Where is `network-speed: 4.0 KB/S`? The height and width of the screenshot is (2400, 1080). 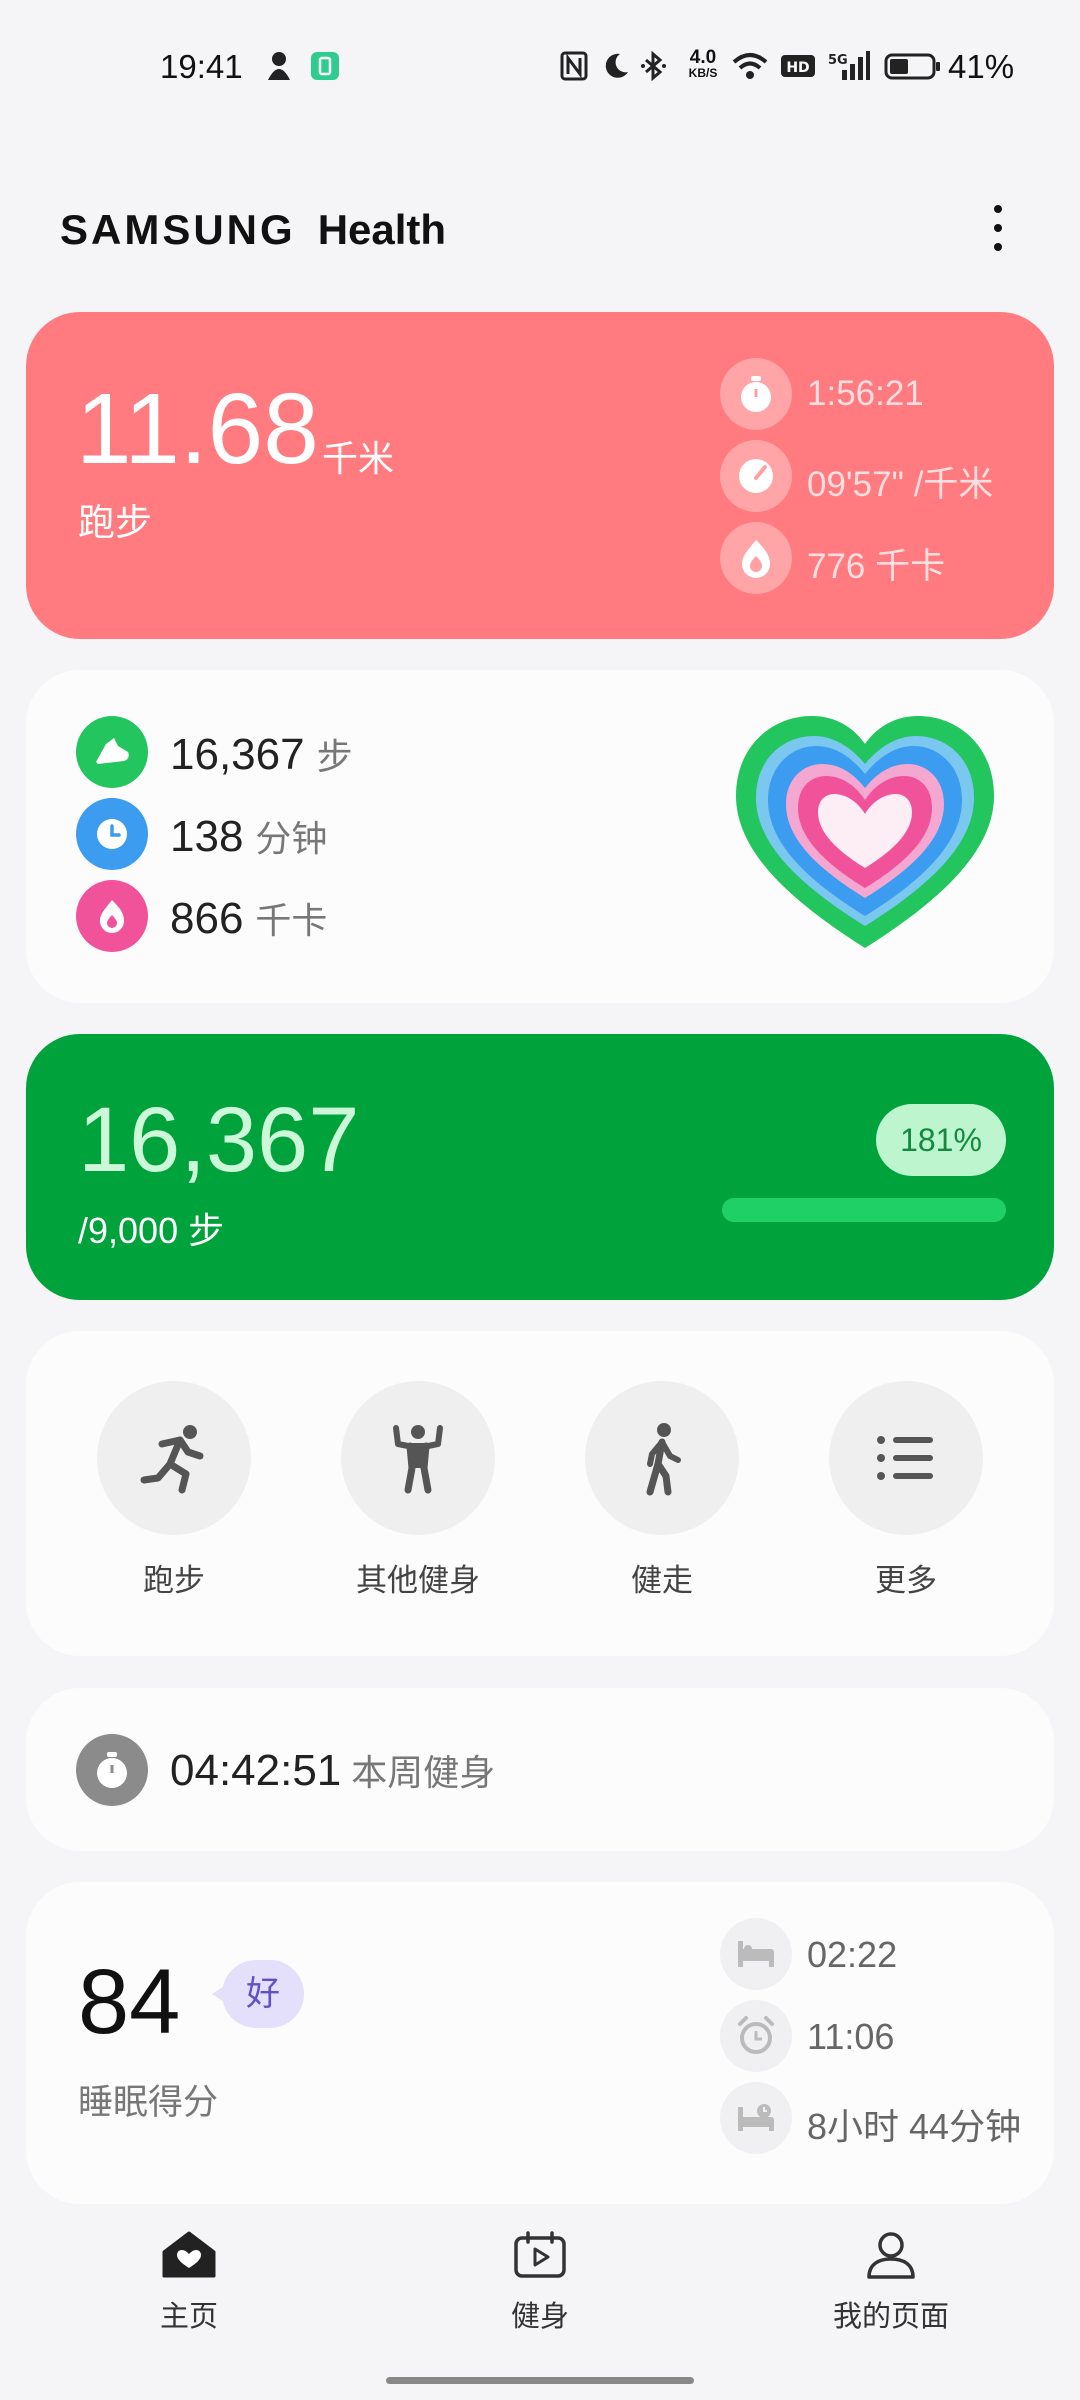 network-speed: 4.0 KB/S is located at coordinates (703, 63).